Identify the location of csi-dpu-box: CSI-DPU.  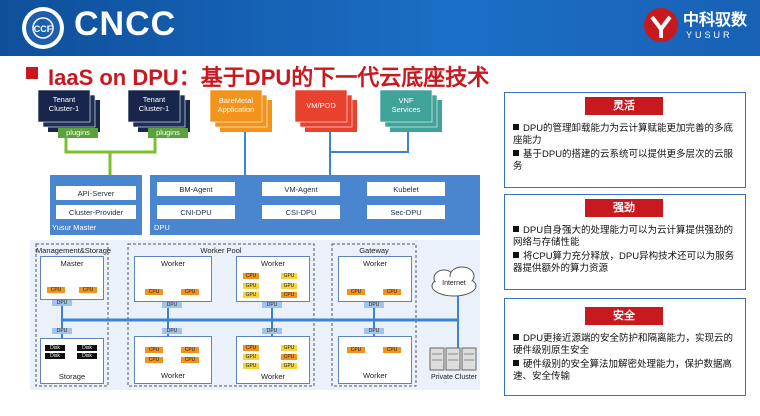
(301, 212).